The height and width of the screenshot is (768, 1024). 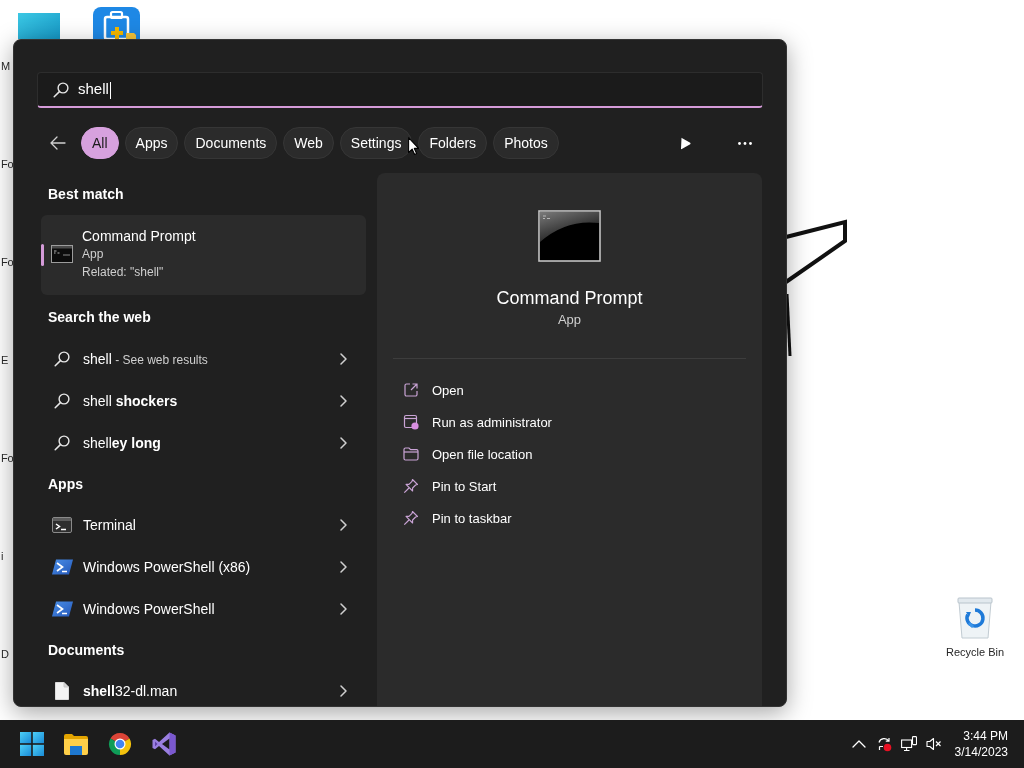 I want to click on tile-icon, so click(x=39, y=26).